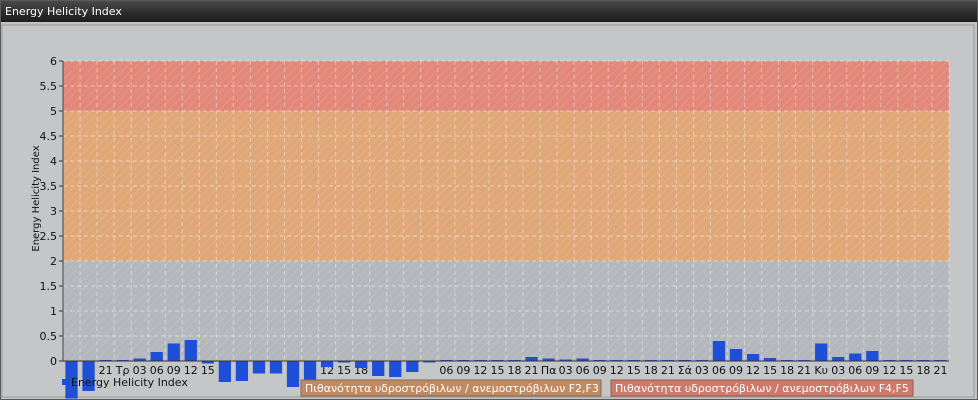 Image resolution: width=978 pixels, height=400 pixels. Describe the element at coordinates (49, 336) in the screenshot. I see `y-tick-label: 0.5` at that location.